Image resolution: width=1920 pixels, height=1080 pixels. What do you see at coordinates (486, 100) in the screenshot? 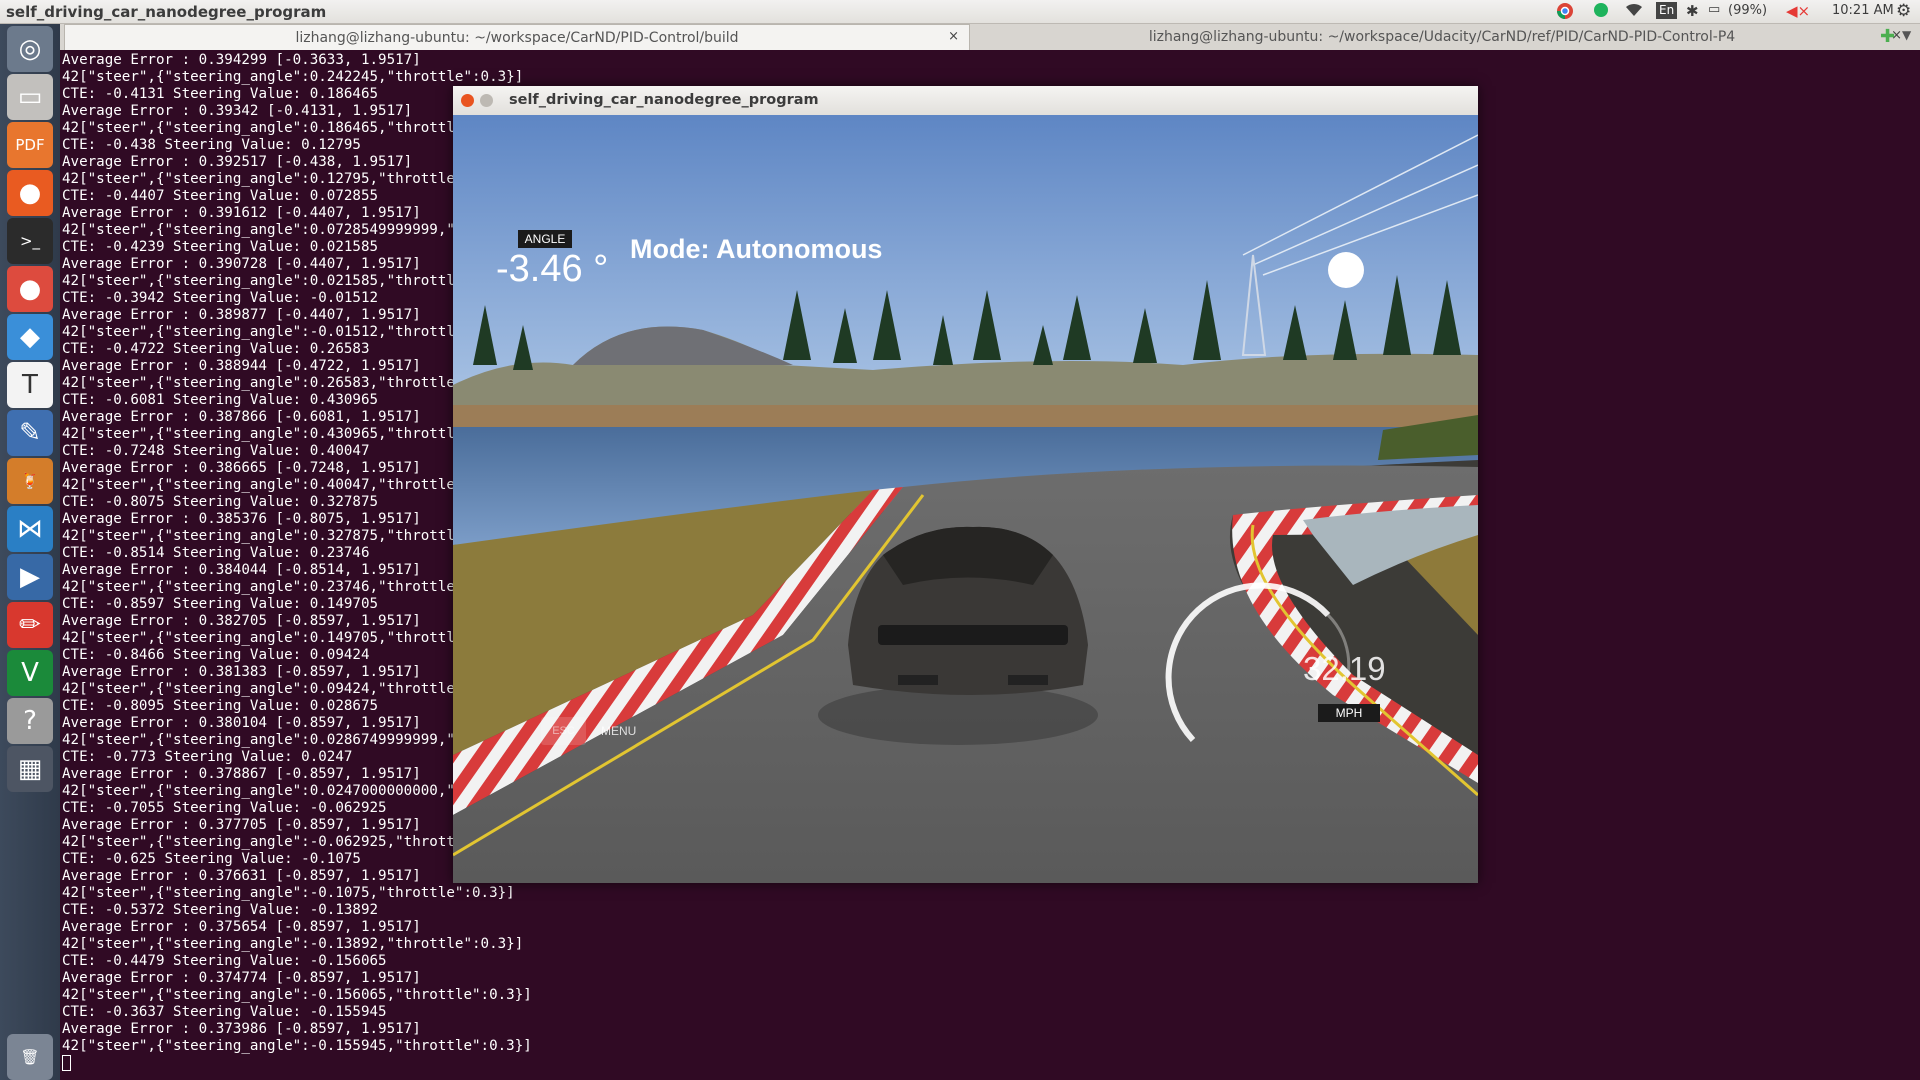
I see `minimize-window-button` at bounding box center [486, 100].